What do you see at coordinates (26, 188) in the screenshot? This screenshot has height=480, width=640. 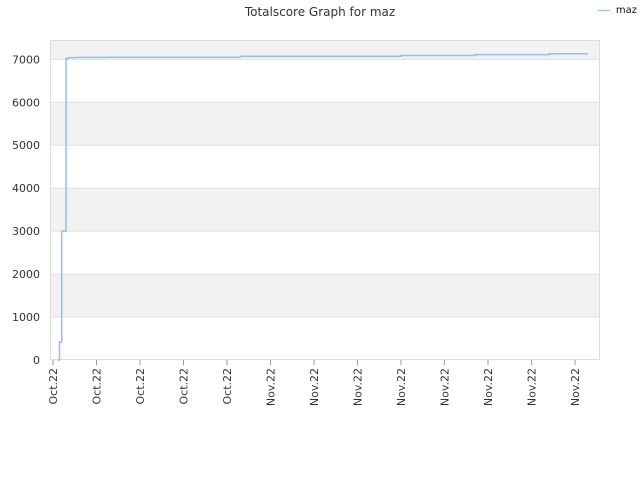 I see `y-tick-label: 4000` at bounding box center [26, 188].